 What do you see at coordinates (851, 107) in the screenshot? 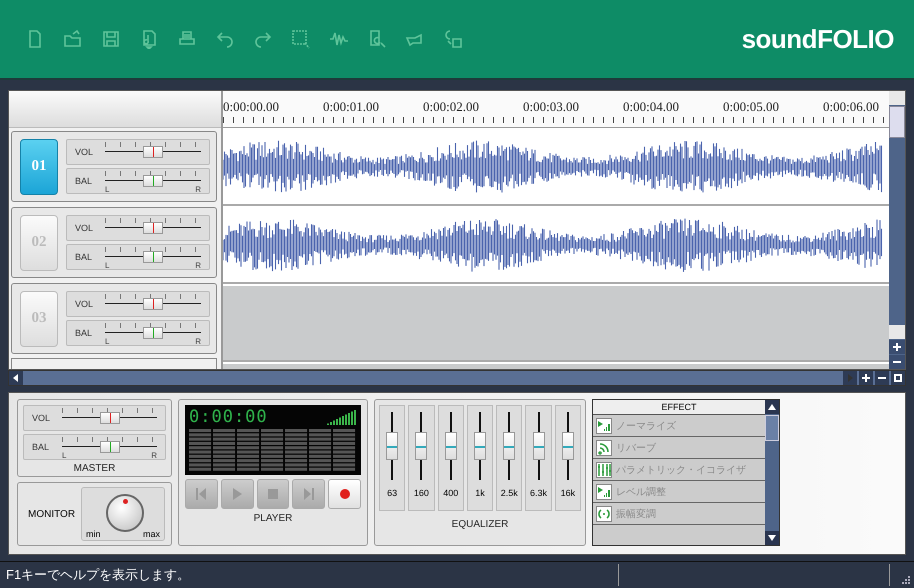
I see `time-label: 0:00:06.00` at bounding box center [851, 107].